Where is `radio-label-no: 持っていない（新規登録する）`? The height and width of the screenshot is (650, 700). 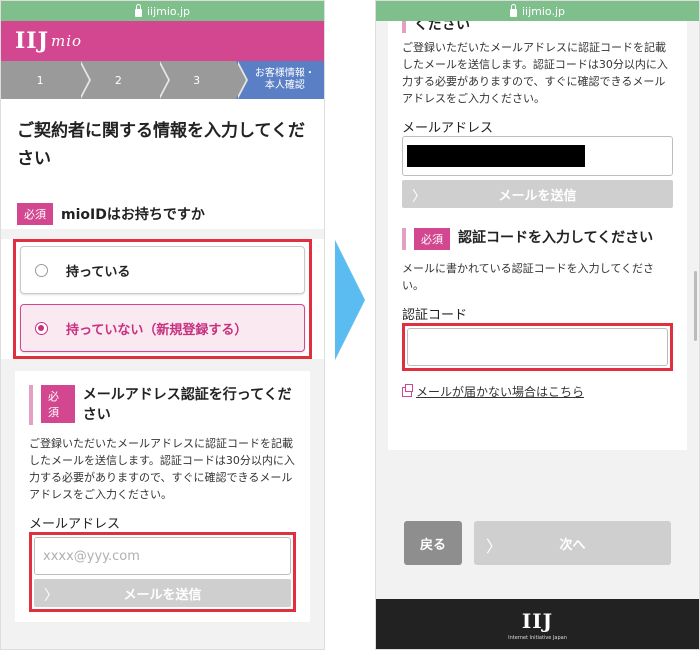 radio-label-no: 持っていない（新規登録する） is located at coordinates (157, 330).